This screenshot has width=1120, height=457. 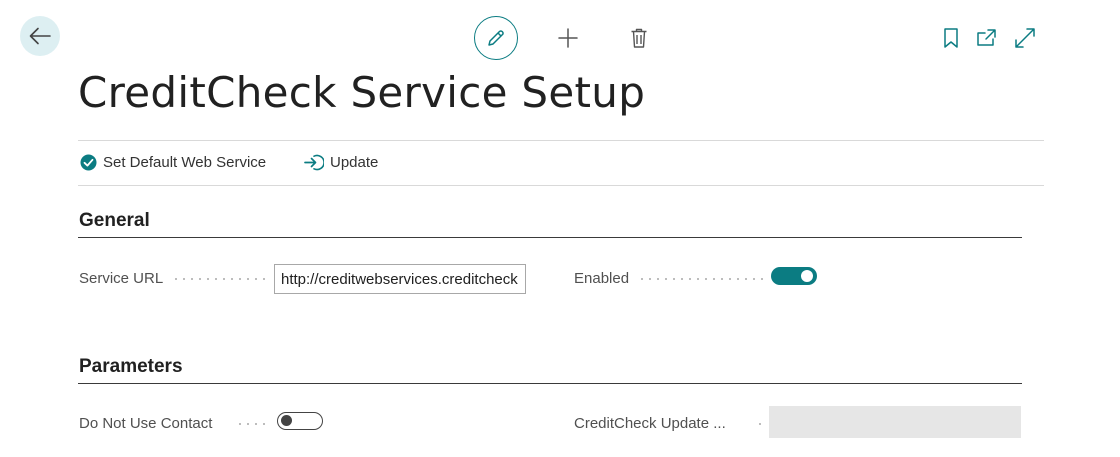 I want to click on trash-icon, so click(x=639, y=38).